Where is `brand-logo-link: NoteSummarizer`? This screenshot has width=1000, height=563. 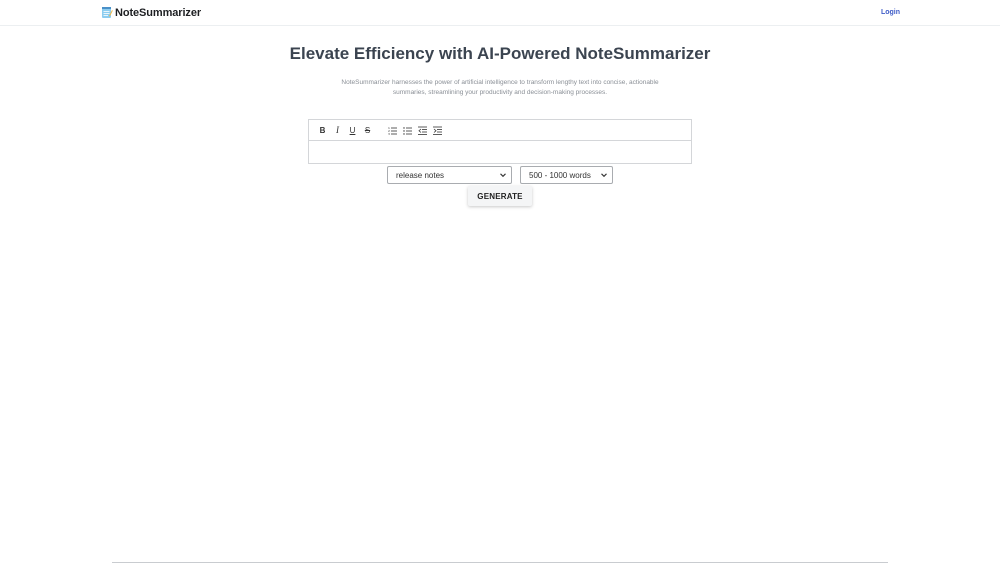 brand-logo-link: NoteSummarizer is located at coordinates (150, 12).